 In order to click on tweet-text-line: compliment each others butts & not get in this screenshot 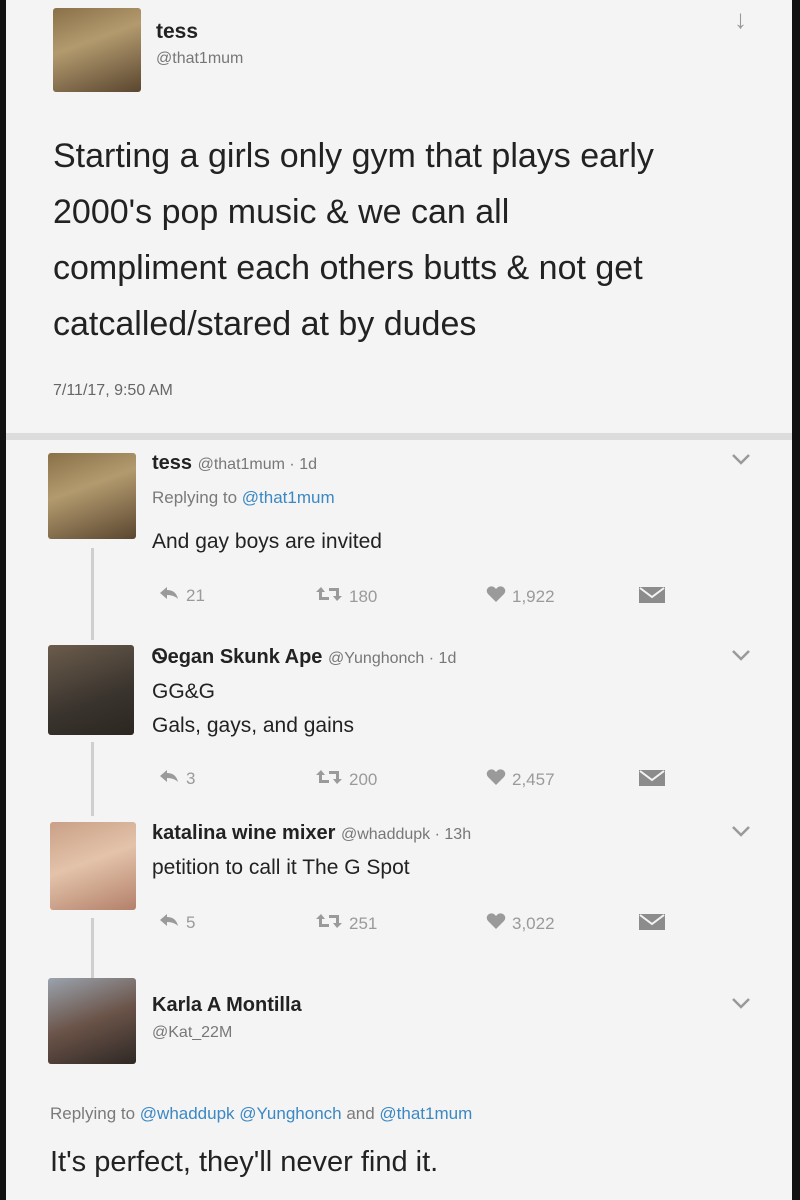, I will do `click(348, 268)`.